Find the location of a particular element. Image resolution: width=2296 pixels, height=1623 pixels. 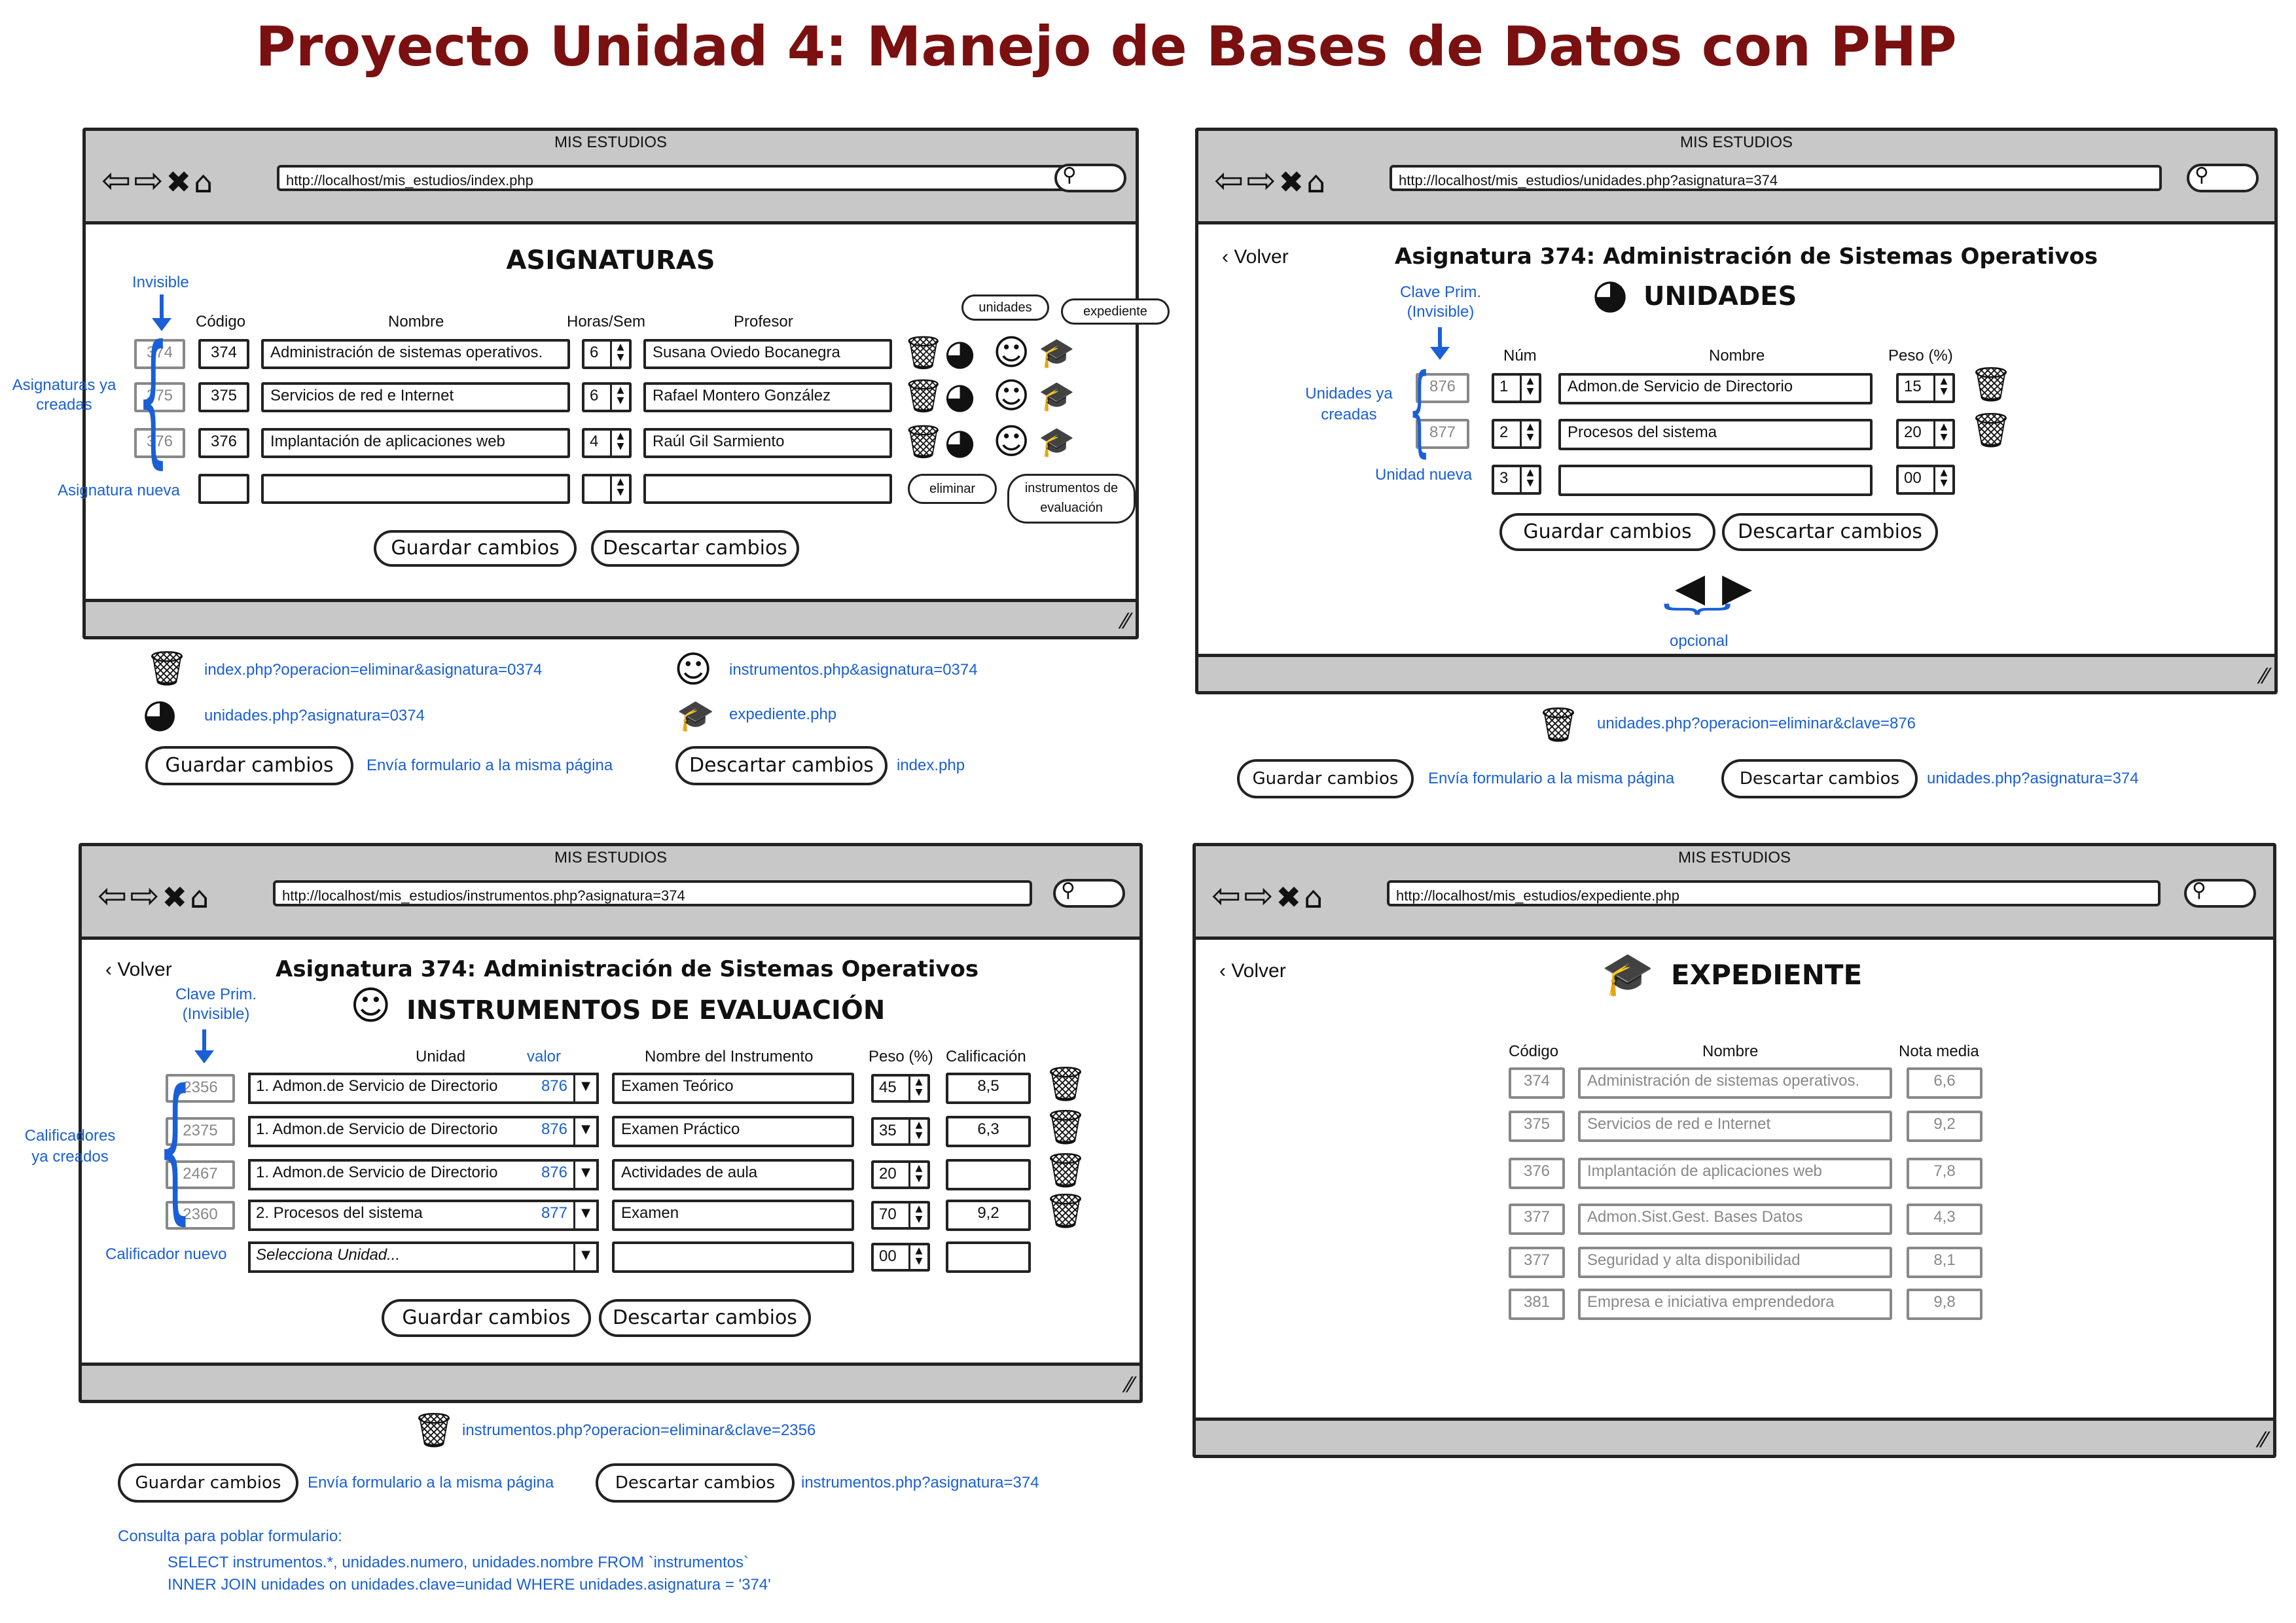

weight-stepper: 15 ▲ ▼ is located at coordinates (1925, 388).